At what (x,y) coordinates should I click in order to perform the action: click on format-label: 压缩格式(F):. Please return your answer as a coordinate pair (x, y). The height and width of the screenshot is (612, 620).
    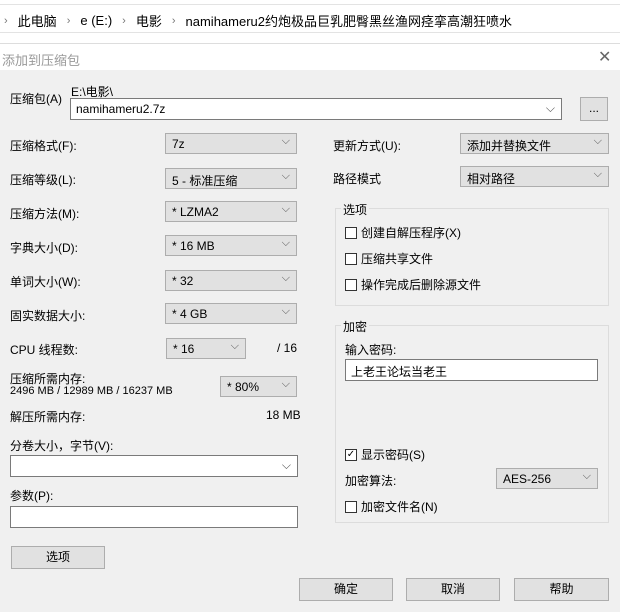
    Looking at the image, I should click on (43, 146).